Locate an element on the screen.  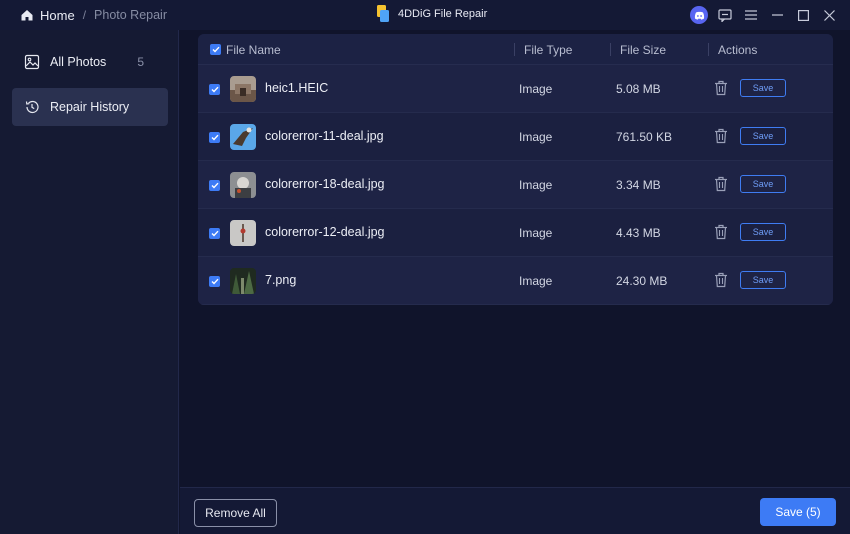
hamburger-menu-icon is located at coordinates (751, 15).